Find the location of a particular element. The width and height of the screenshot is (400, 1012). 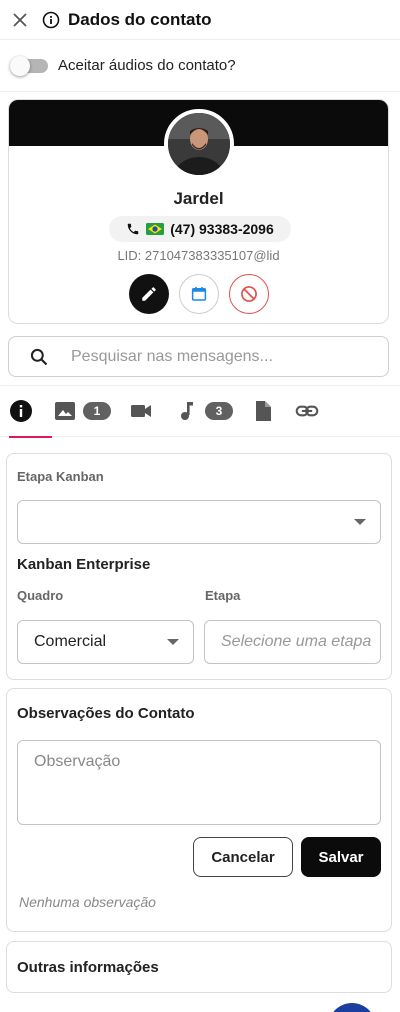

board-value: Comercial is located at coordinates (70, 641).